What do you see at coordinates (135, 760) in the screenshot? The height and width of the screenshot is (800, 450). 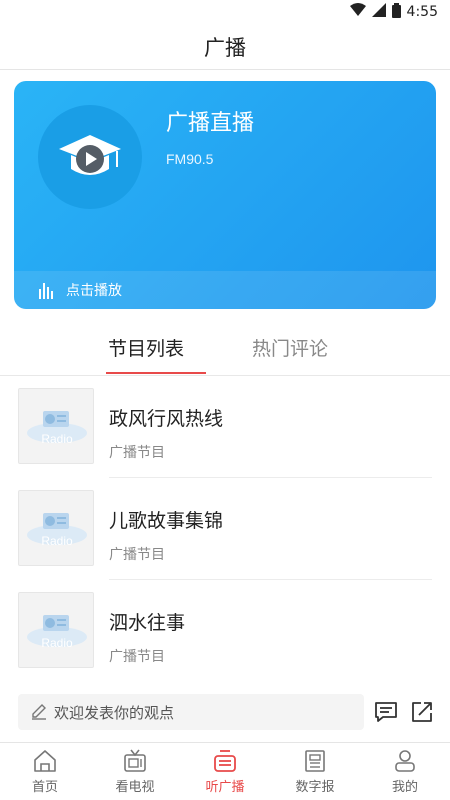 I see `tv-icon` at bounding box center [135, 760].